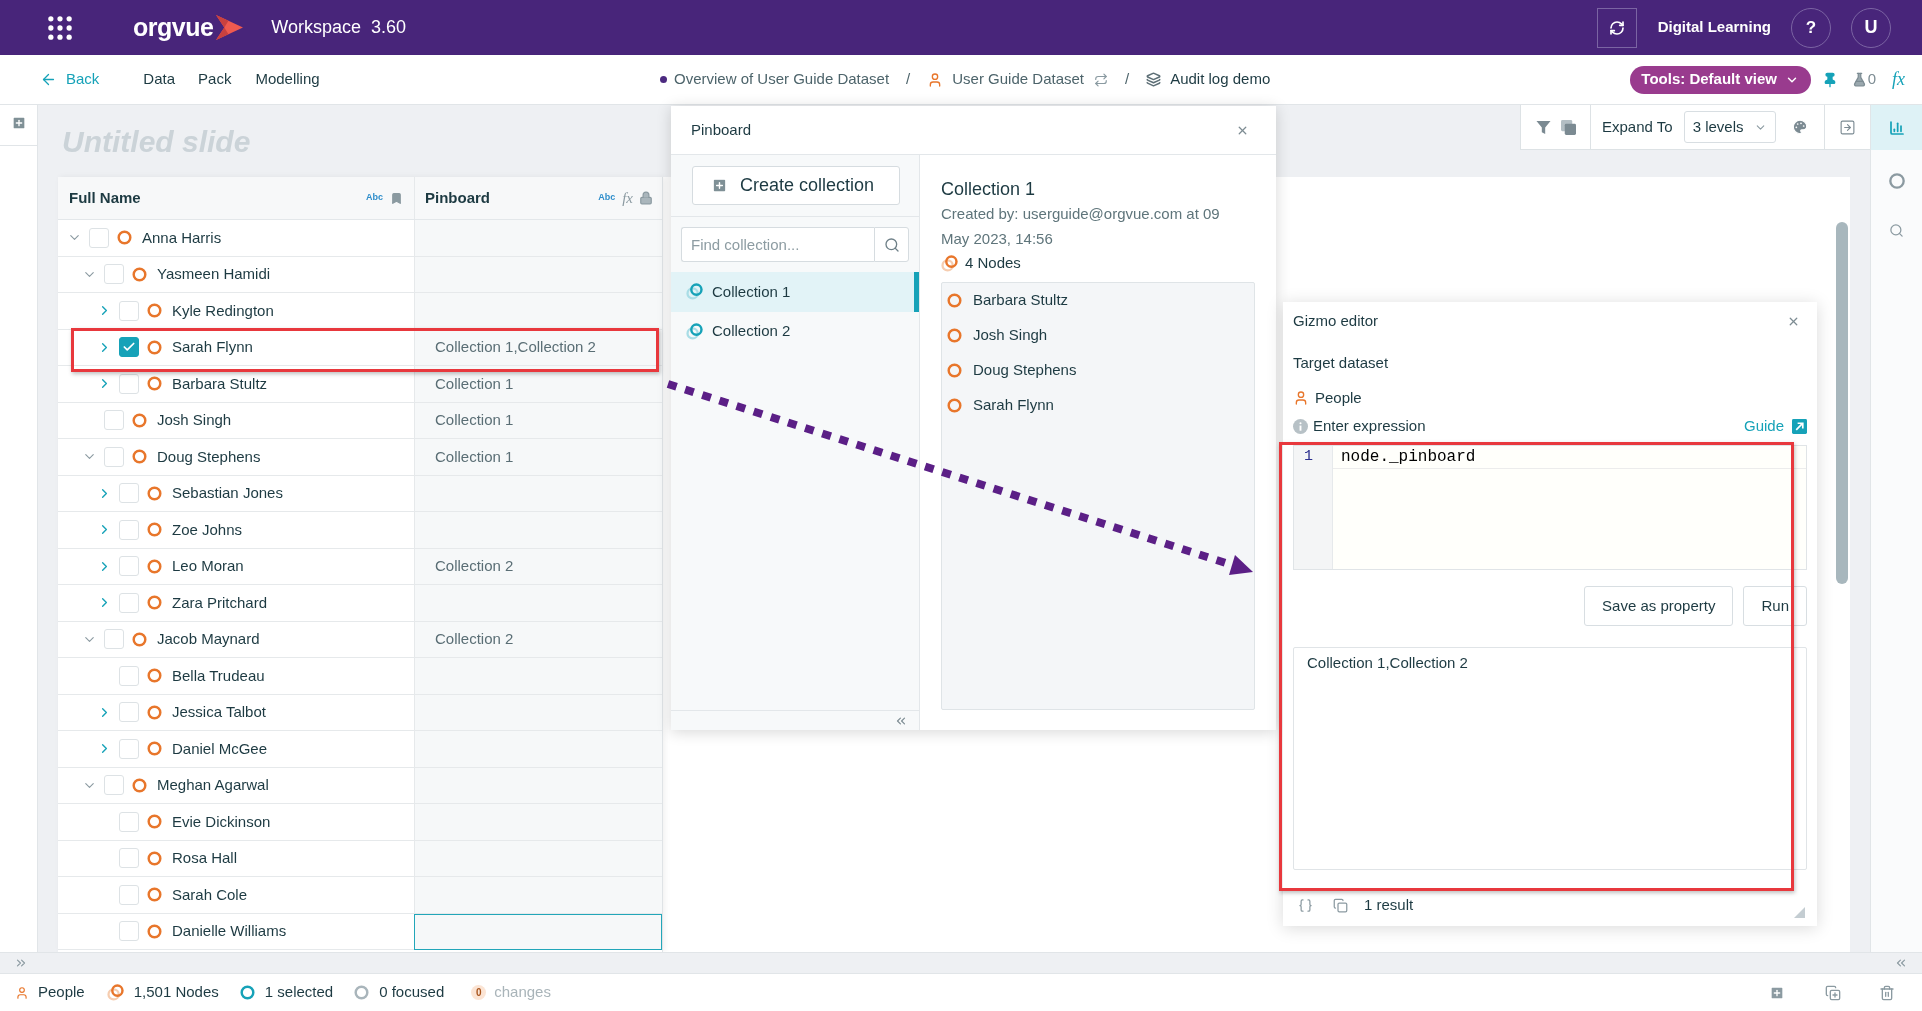 The width and height of the screenshot is (1922, 1011). What do you see at coordinates (1859, 79) in the screenshot?
I see `flask-icon` at bounding box center [1859, 79].